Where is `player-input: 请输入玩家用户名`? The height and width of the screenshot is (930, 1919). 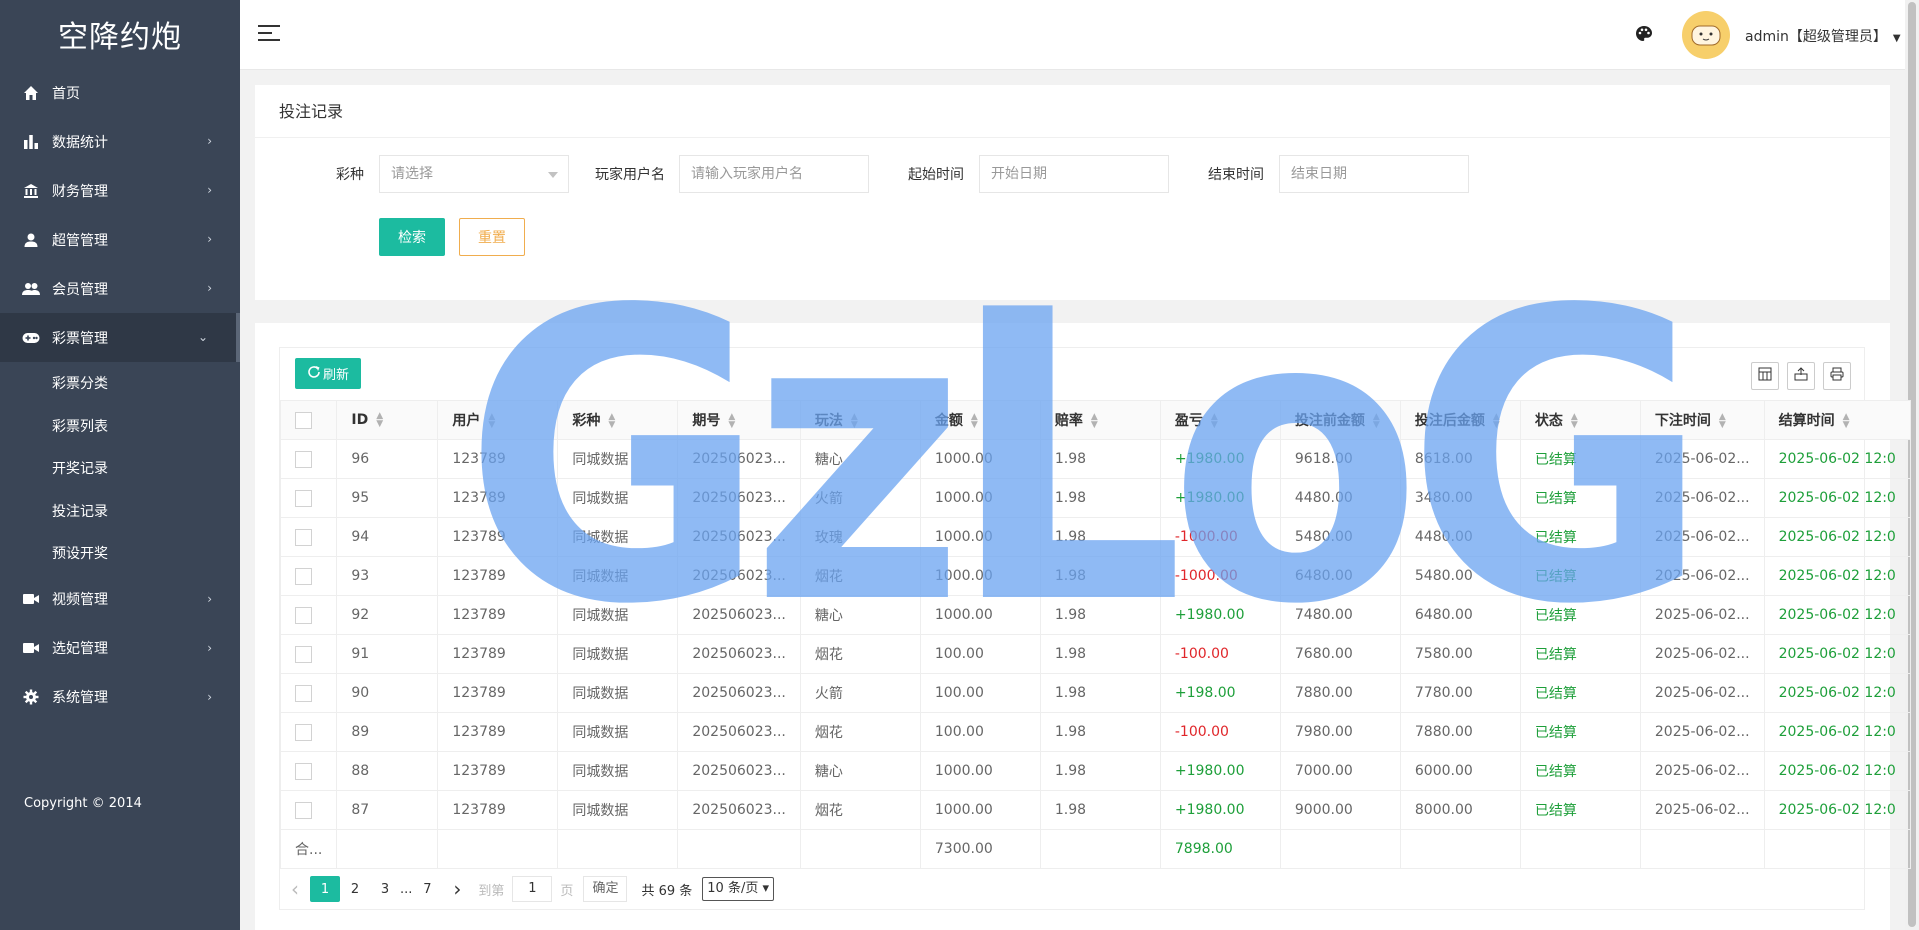
player-input: 请输入玩家用户名 is located at coordinates (774, 174).